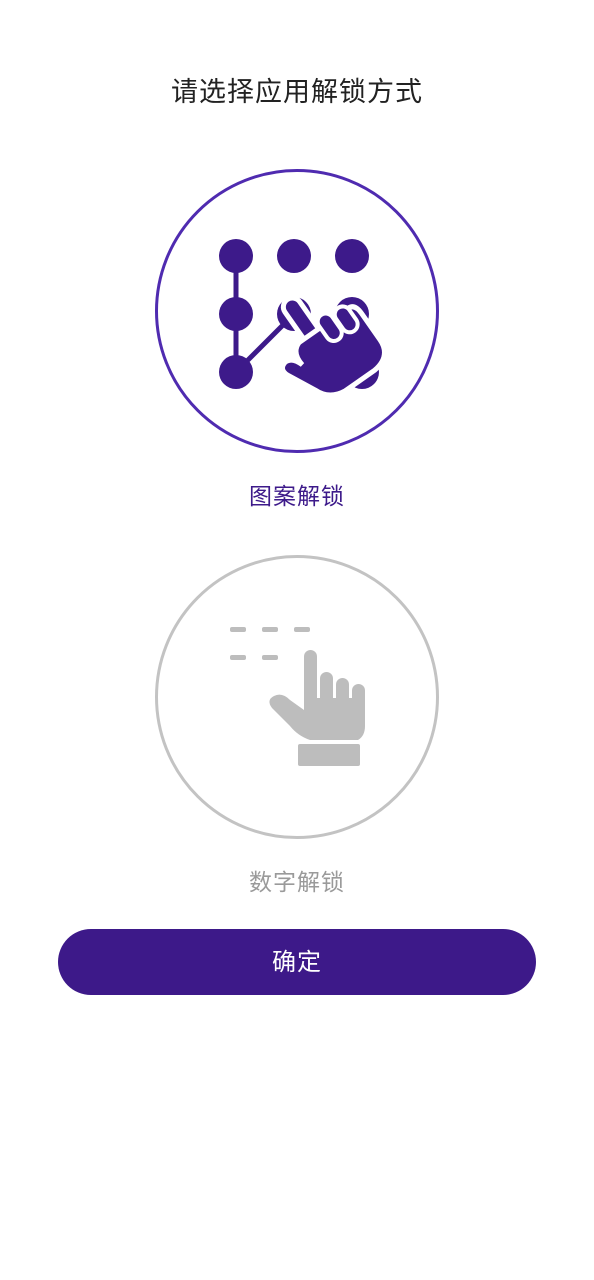 The width and height of the screenshot is (594, 1280). Describe the element at coordinates (297, 883) in the screenshot. I see `number-unlock-label: 数字解锁` at that location.